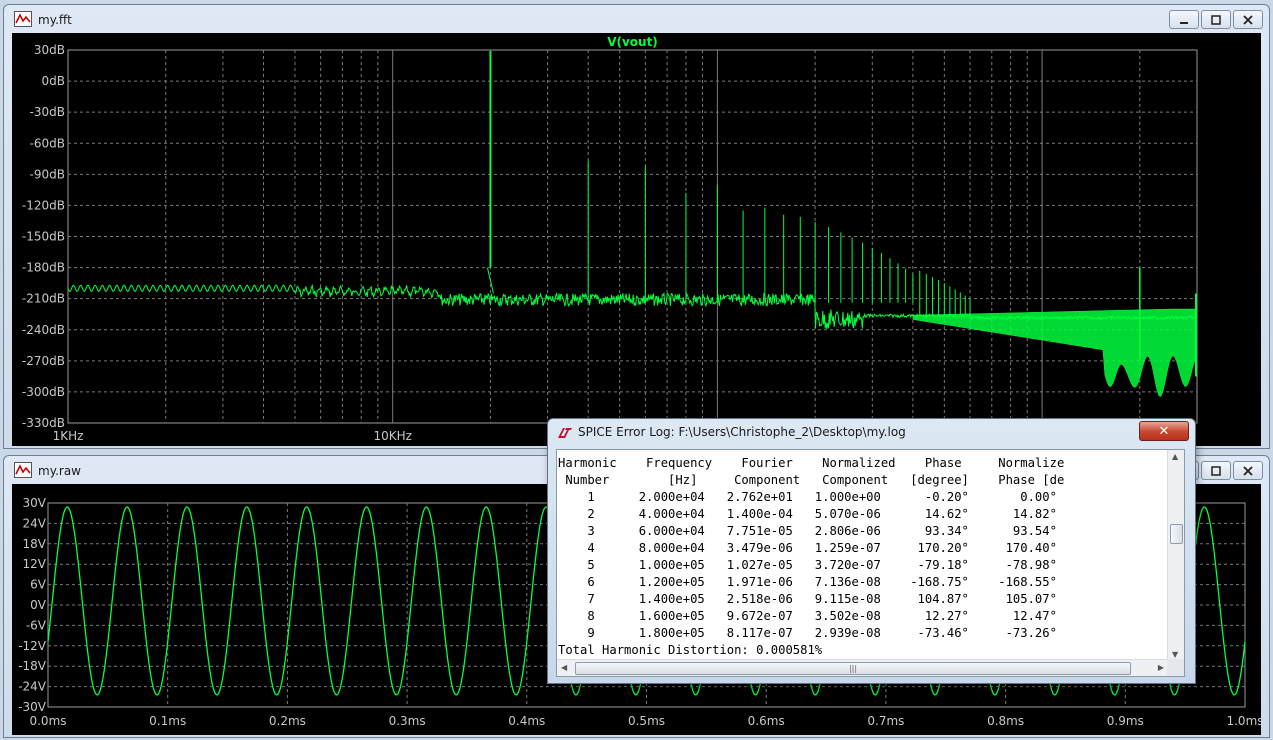 Image resolution: width=1273 pixels, height=740 pixels. I want to click on raw-close-button, so click(1248, 470).